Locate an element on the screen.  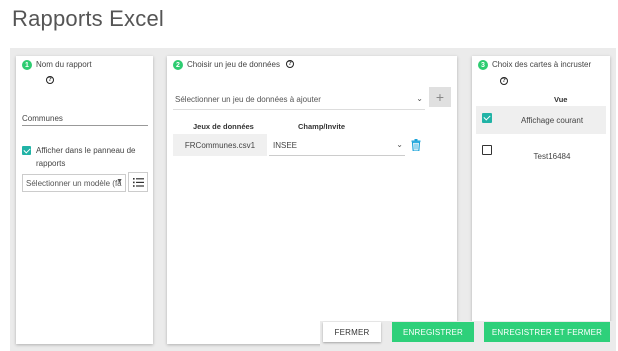
page-title: Rapports Excel is located at coordinates (88, 18).